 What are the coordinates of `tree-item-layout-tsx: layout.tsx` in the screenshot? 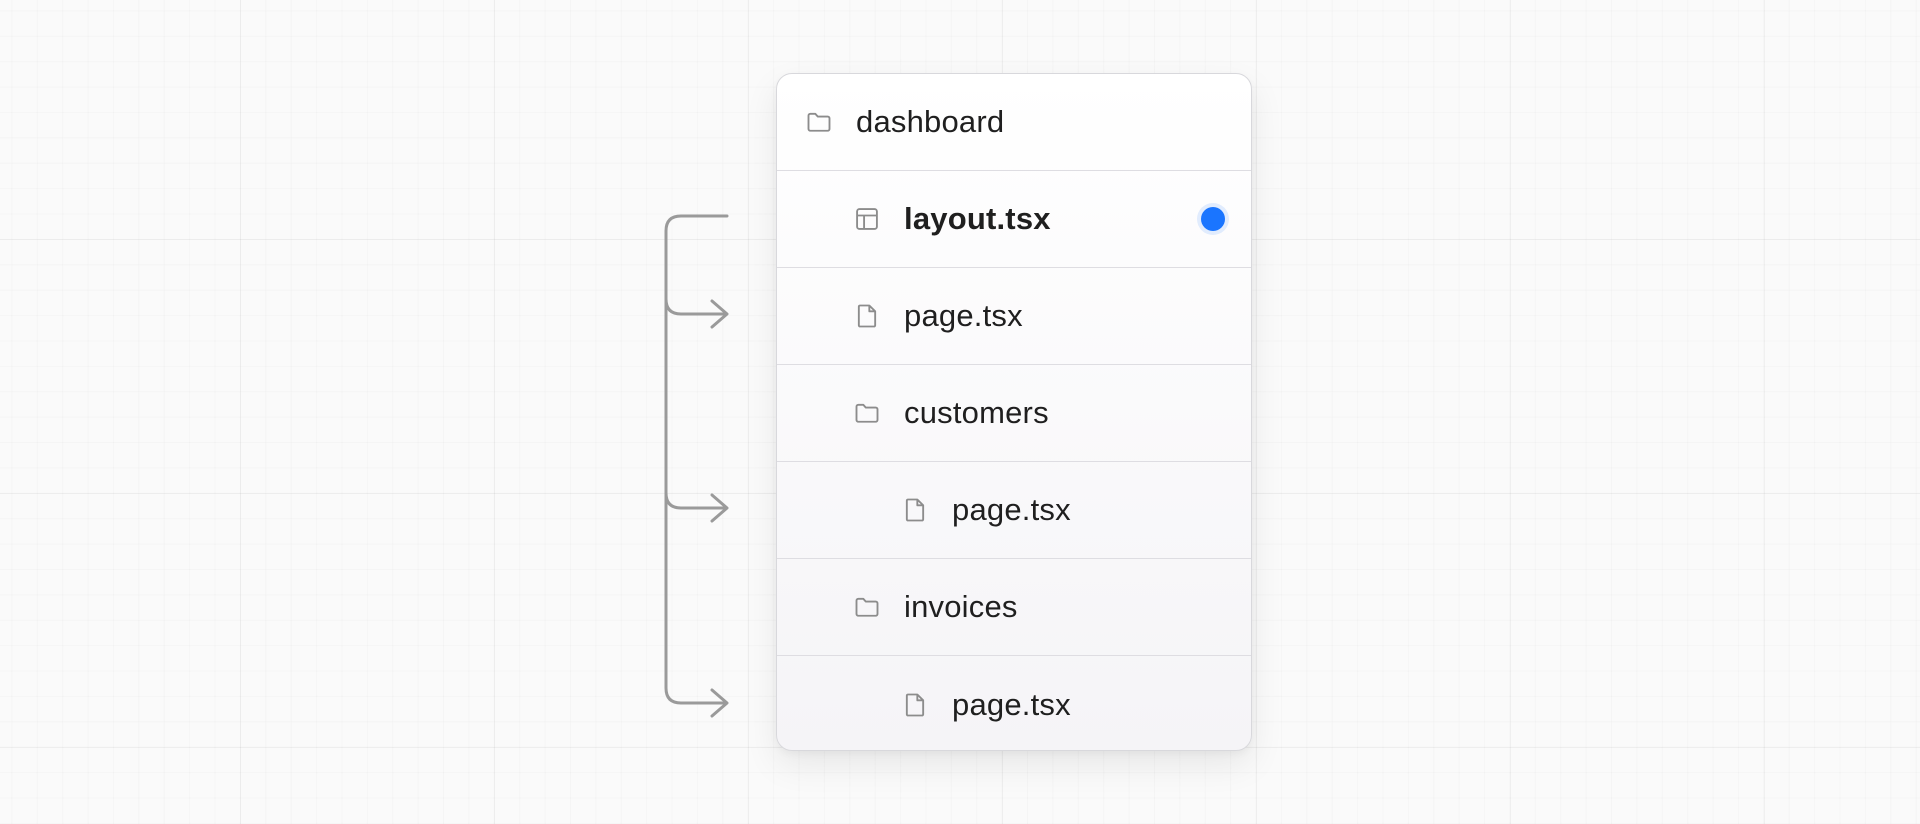 It's located at (1014, 219).